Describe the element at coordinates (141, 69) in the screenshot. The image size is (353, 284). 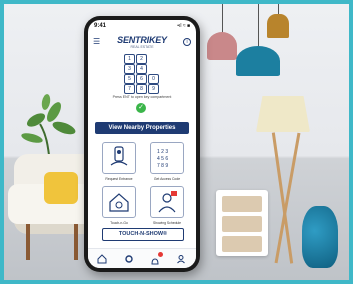
I see `key-4: 4` at that location.